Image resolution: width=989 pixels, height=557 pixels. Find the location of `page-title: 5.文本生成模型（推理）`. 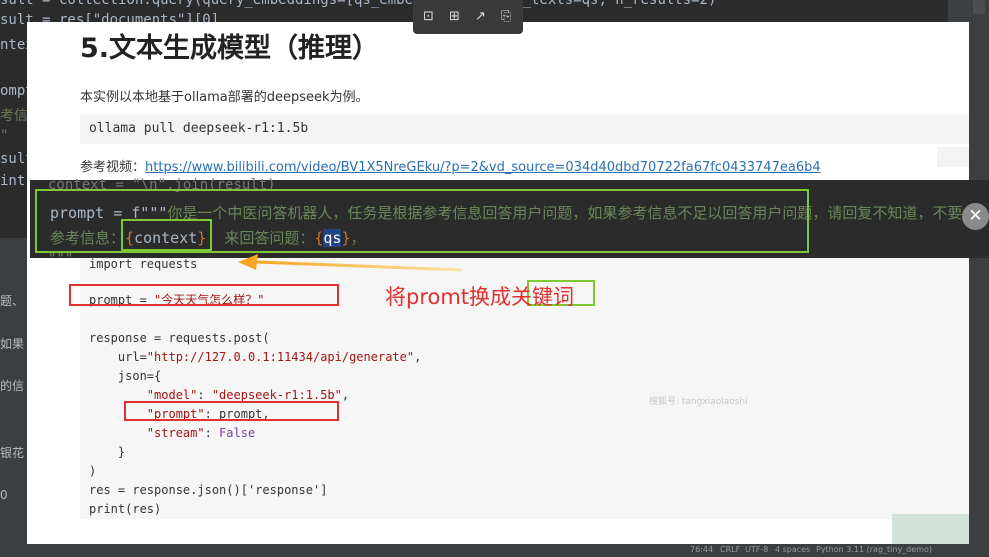

page-title: 5.文本生成模型（推理） is located at coordinates (230, 48).